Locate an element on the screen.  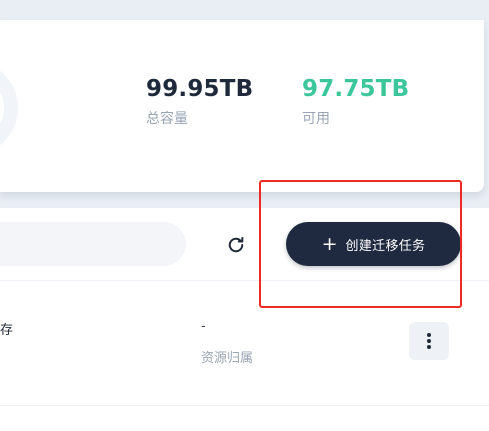
create-migration-task-button: + 创建迁移任务 is located at coordinates (373, 244).